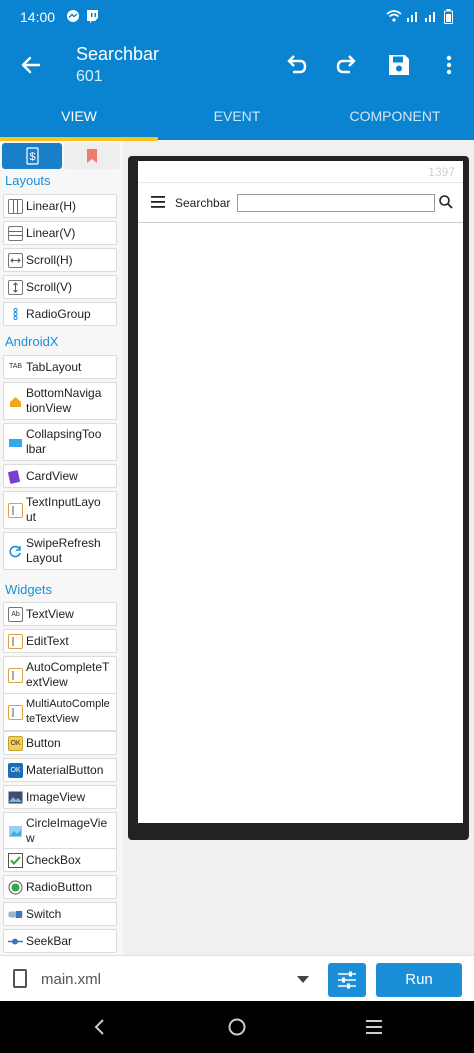  I want to click on palette-item-label: Switch, so click(44, 914).